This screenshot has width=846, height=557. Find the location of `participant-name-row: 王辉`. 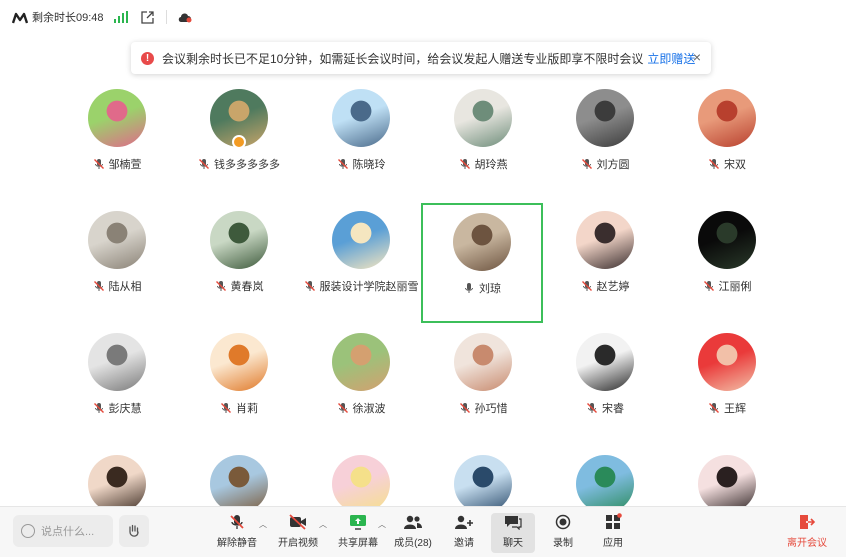

participant-name-row: 王辉 is located at coordinates (727, 408).